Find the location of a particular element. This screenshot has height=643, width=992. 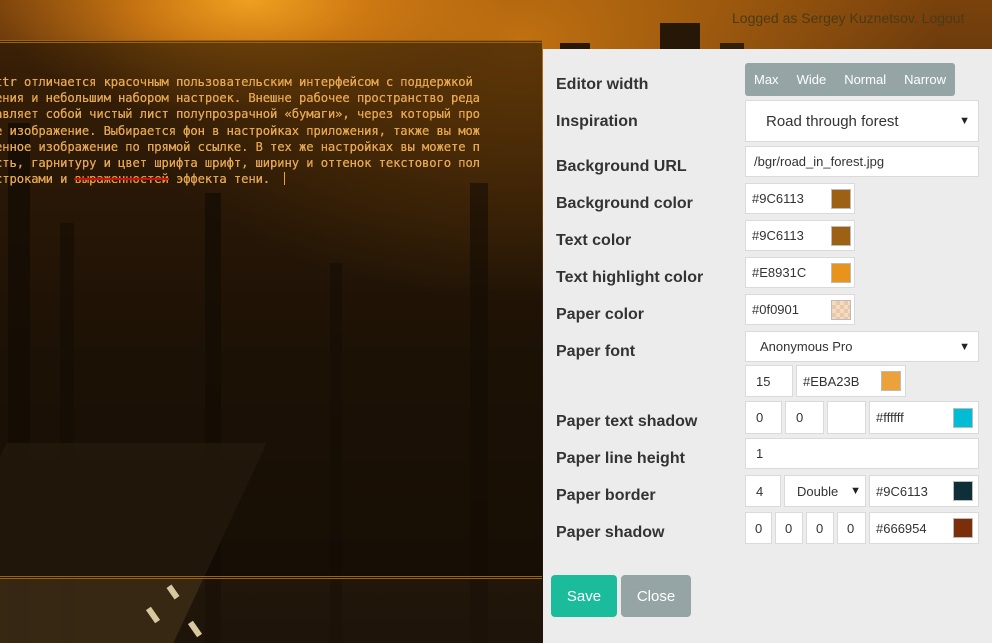

text-fragment: строками и is located at coordinates (37, 179).